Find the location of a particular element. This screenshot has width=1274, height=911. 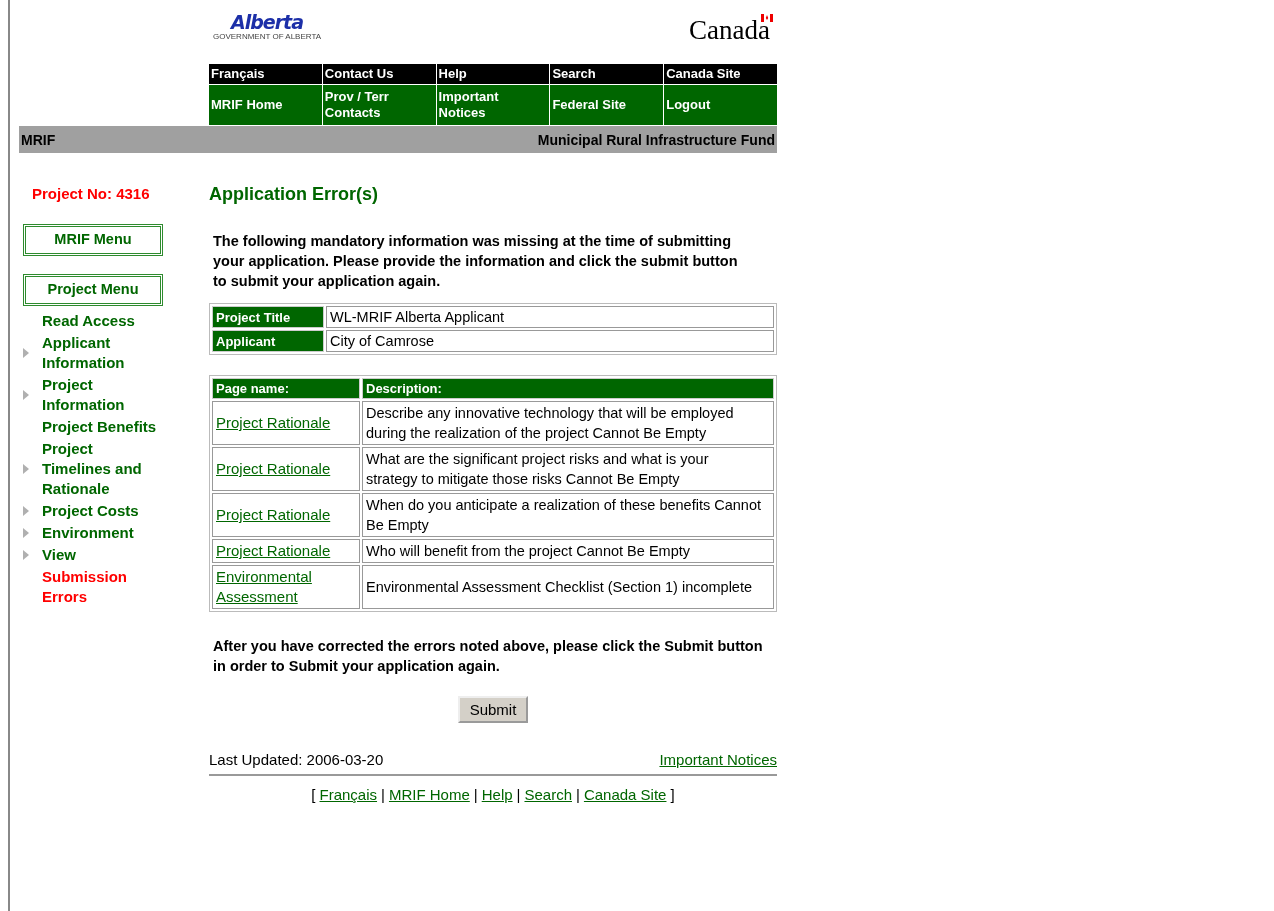

sidebar-item: Environment is located at coordinates (102, 533).